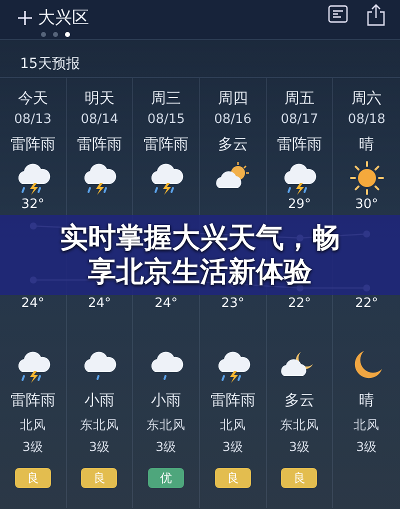  I want to click on date: 08/16, so click(233, 120).